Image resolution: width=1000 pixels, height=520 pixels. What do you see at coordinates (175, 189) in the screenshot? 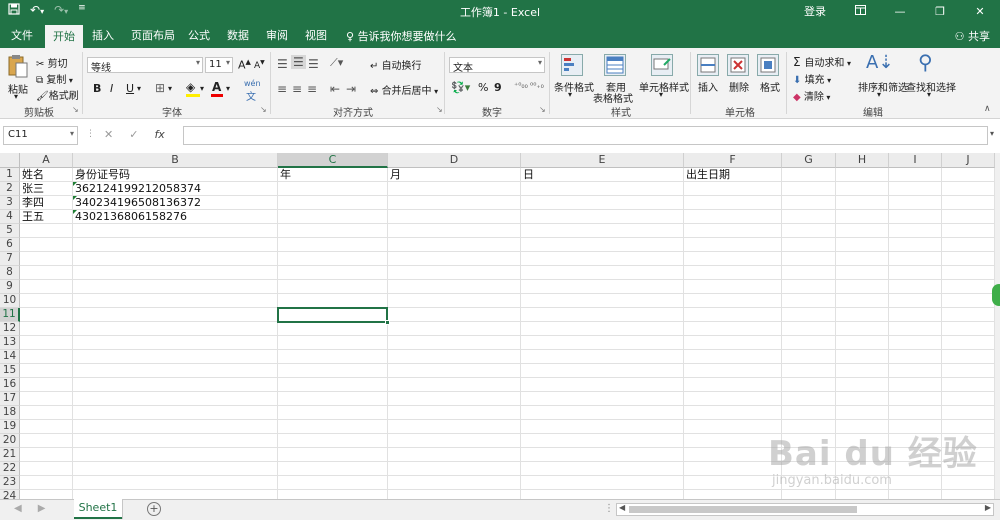
I see `cell-b2: 362124199212058374` at bounding box center [175, 189].